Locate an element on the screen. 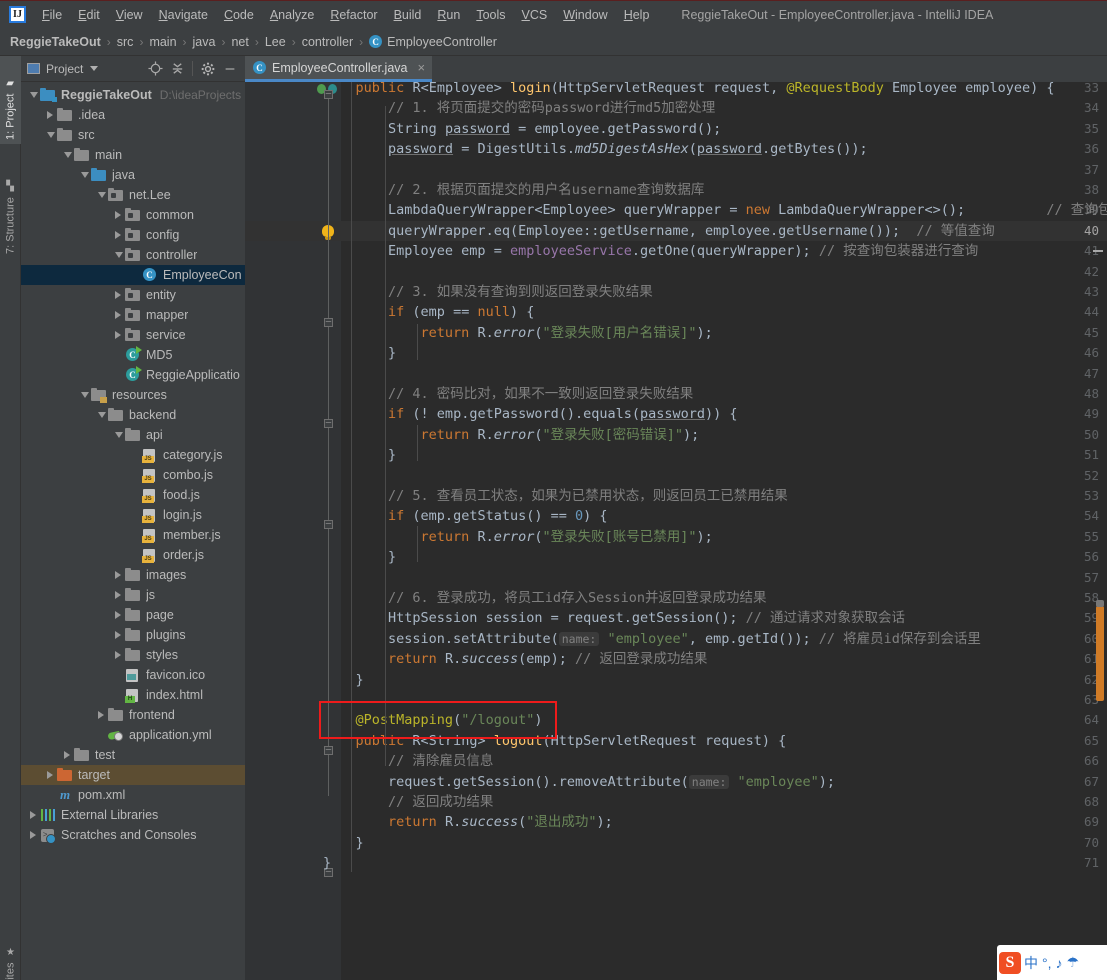  code-line-70: } is located at coordinates (343, 843).